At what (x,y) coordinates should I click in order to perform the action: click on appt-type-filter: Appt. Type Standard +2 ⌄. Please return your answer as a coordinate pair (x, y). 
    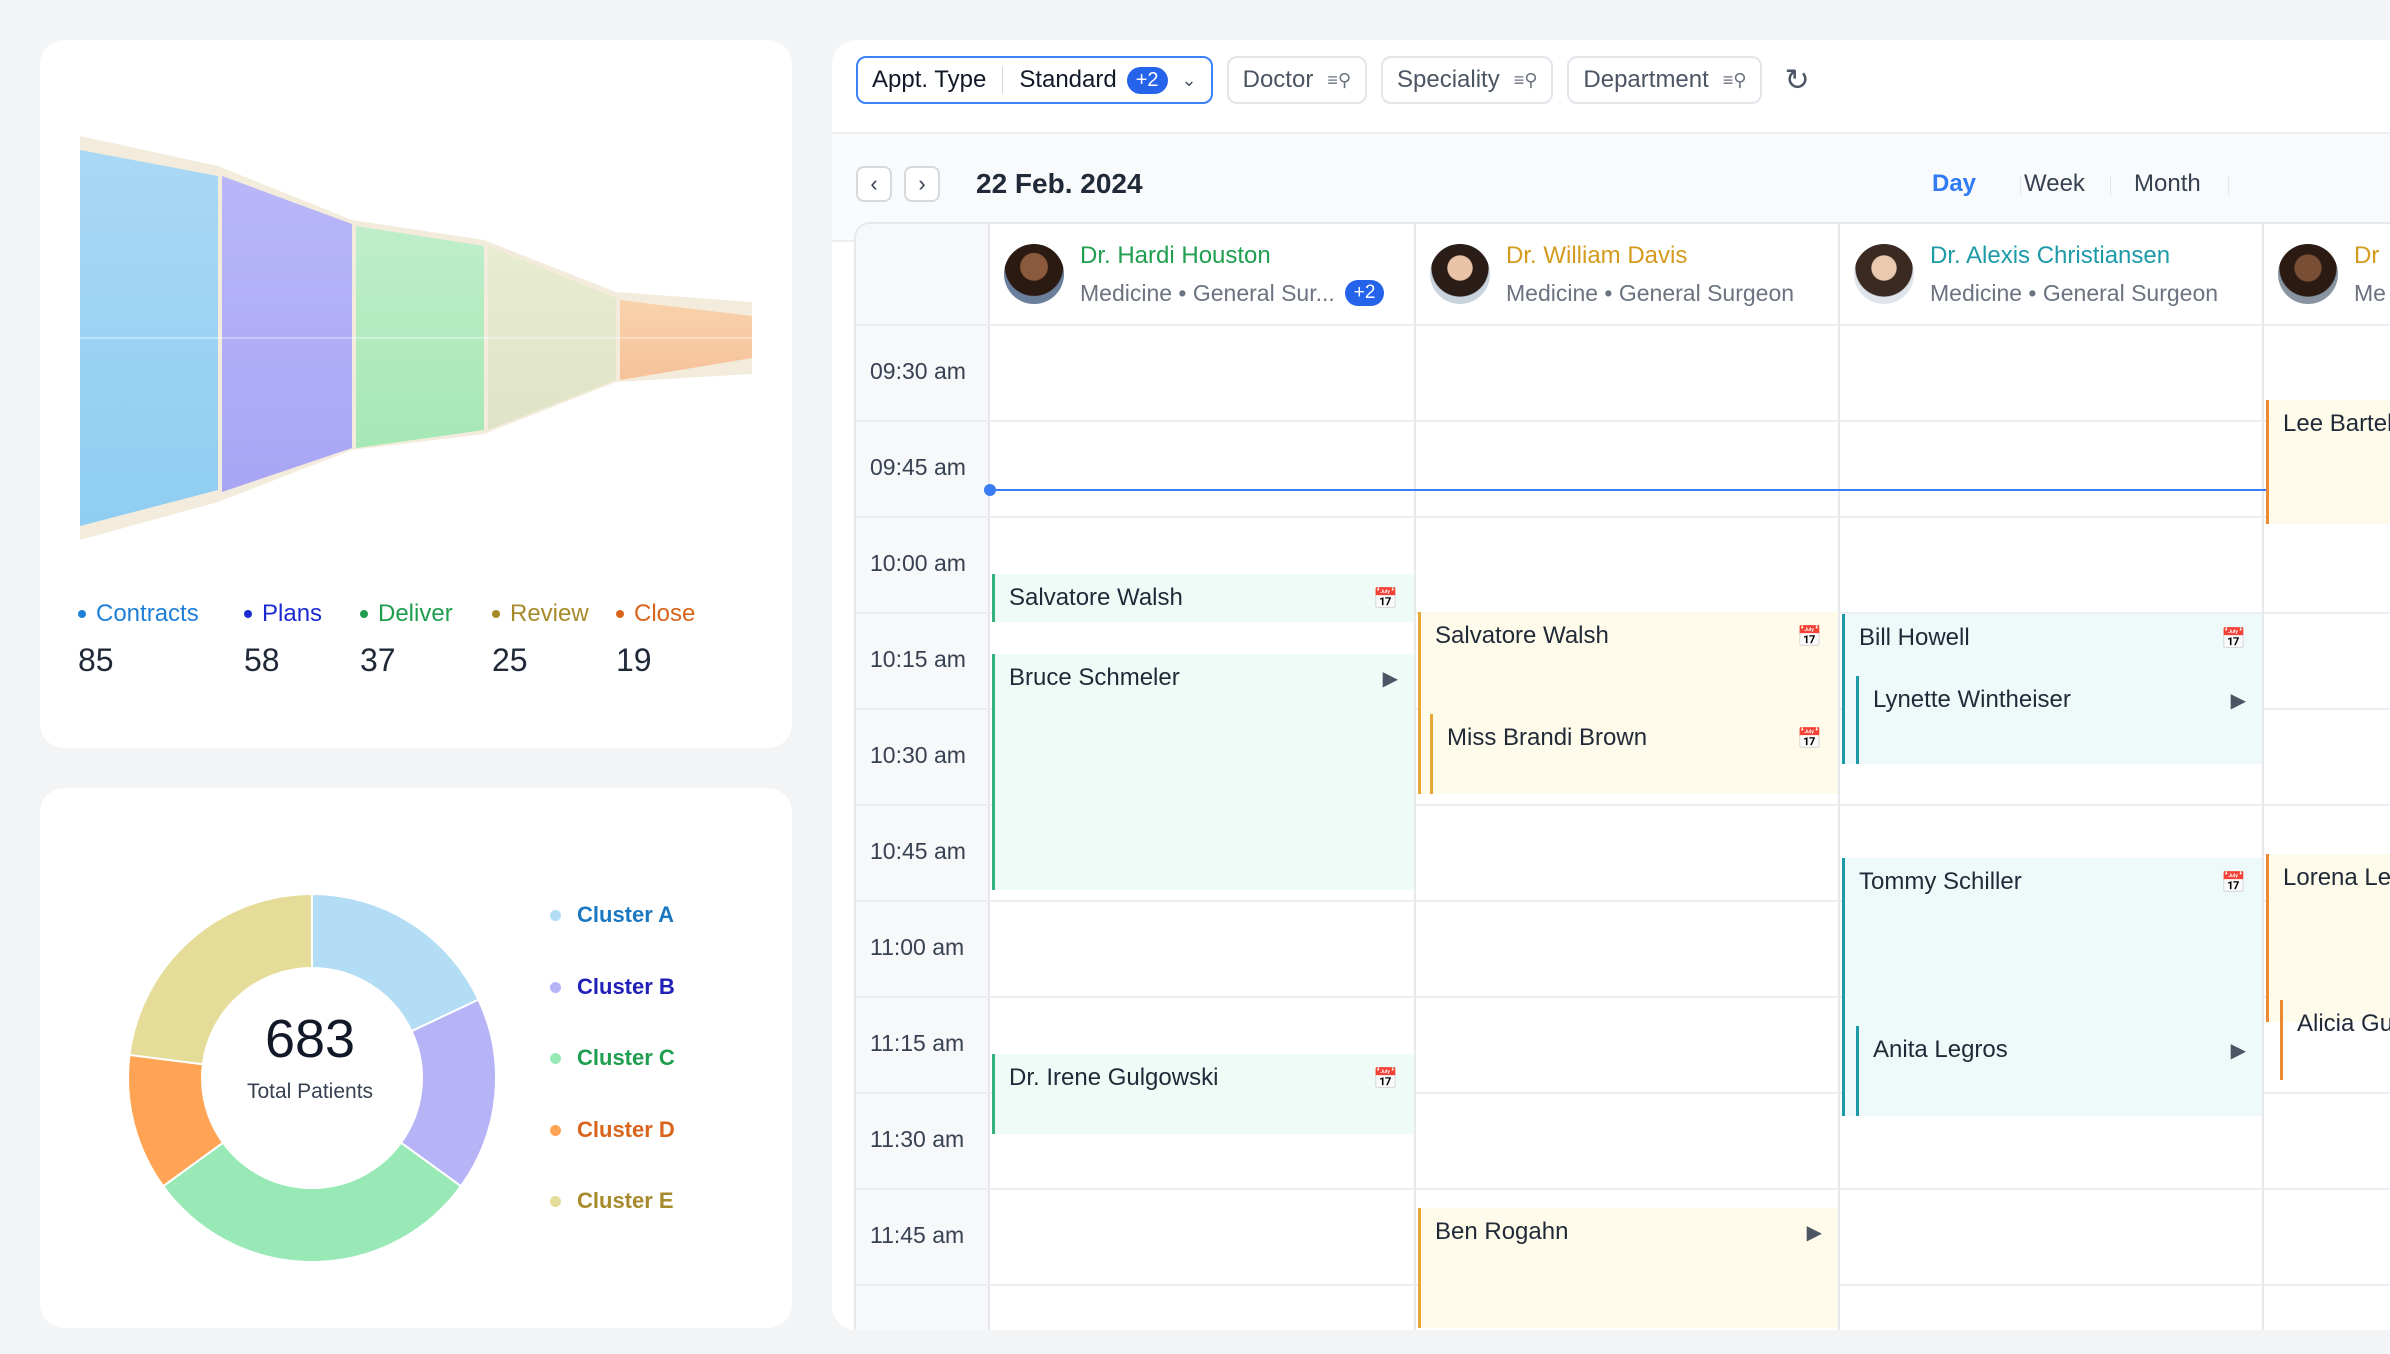
    Looking at the image, I should click on (1034, 80).